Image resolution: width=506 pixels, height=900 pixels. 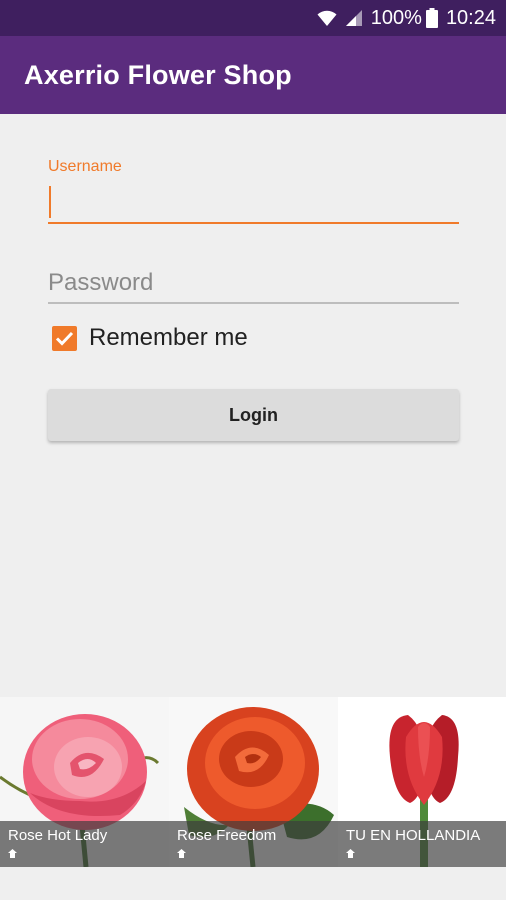 I want to click on flower-name: Rose Hot Lady, so click(x=58, y=835).